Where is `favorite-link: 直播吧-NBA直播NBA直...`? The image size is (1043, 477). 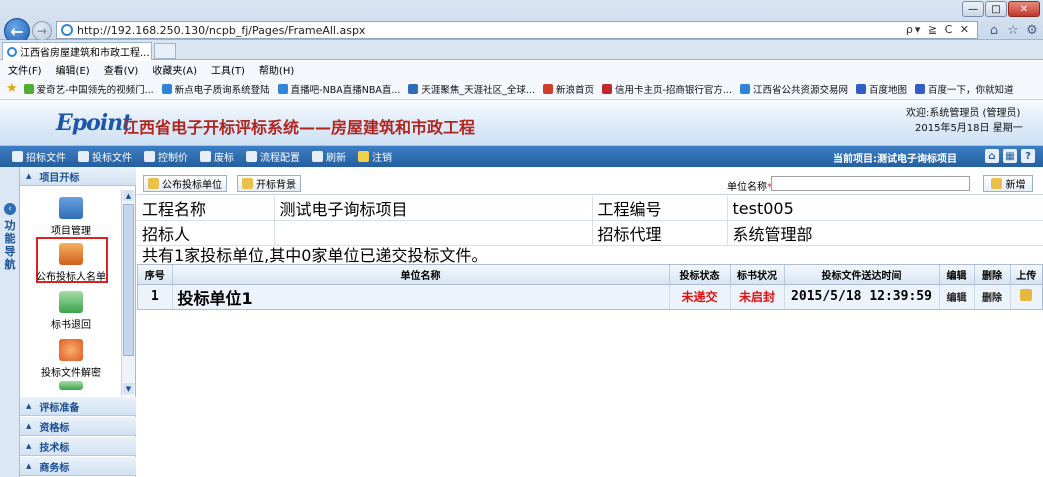 favorite-link: 直播吧-NBA直播NBA直... is located at coordinates (338, 89).